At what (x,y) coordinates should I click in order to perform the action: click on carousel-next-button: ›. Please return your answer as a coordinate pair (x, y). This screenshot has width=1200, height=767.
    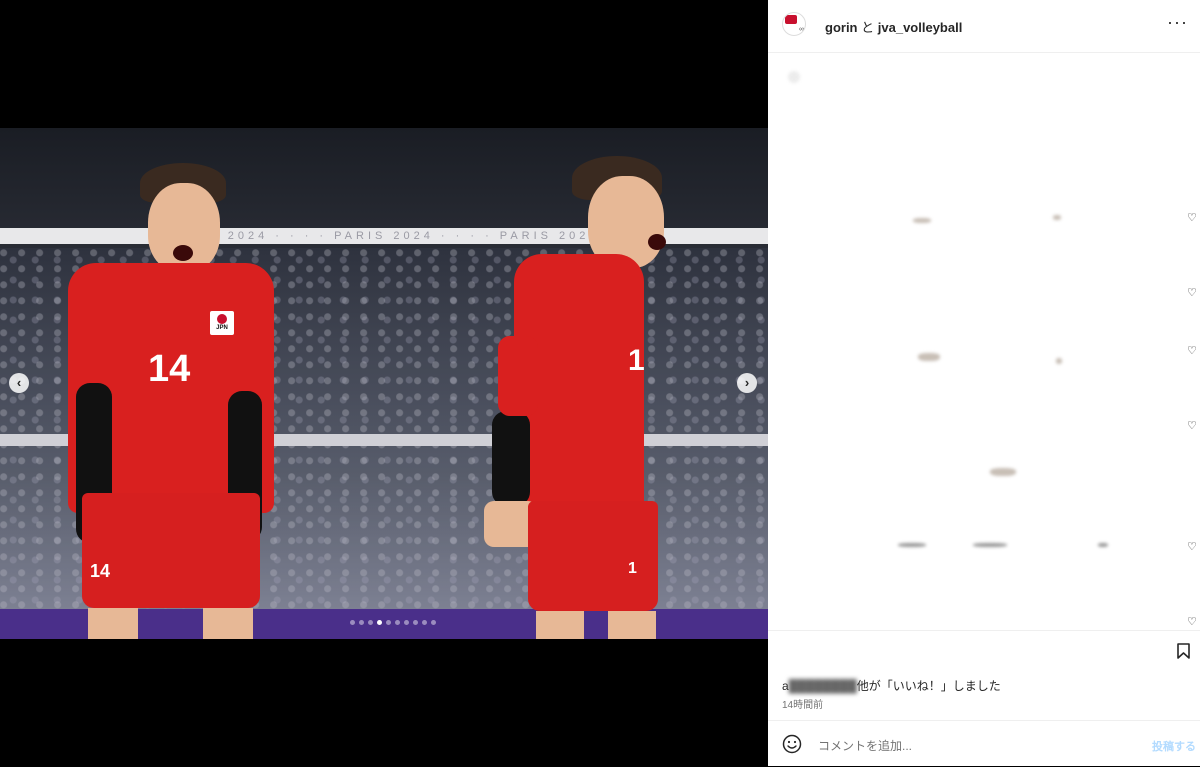
    Looking at the image, I should click on (747, 383).